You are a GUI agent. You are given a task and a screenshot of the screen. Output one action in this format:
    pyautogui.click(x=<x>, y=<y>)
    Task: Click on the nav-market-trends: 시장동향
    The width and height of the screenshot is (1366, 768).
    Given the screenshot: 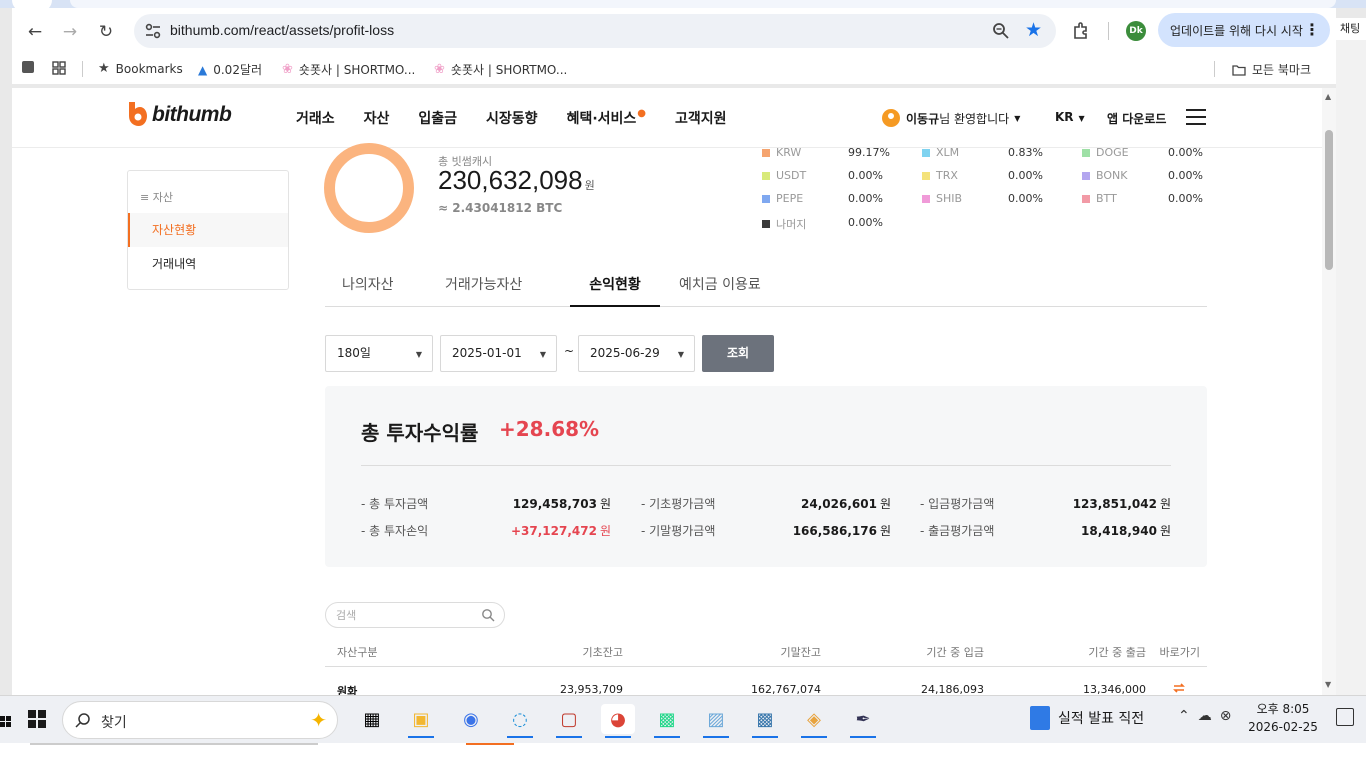 What is the action you would take?
    pyautogui.click(x=512, y=118)
    